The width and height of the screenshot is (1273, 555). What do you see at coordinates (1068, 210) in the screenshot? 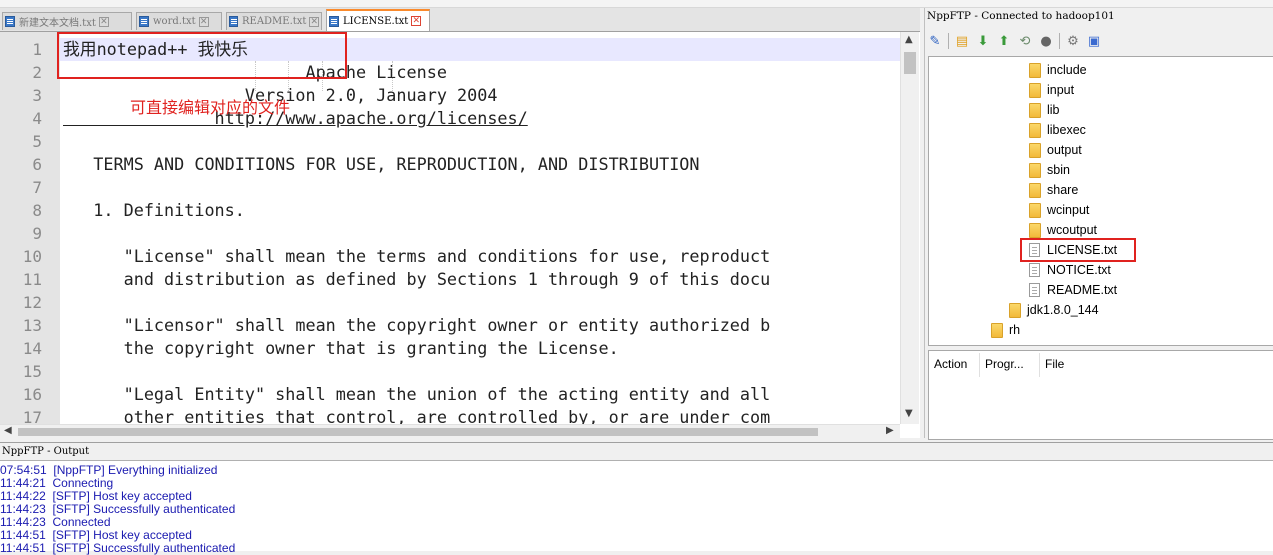
I see `tree-item-label: wcinput` at bounding box center [1068, 210].